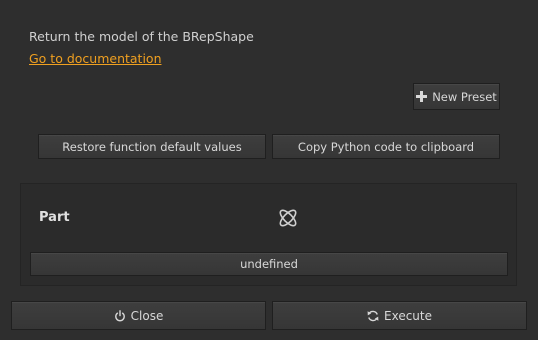 This screenshot has width=538, height=340. What do you see at coordinates (120, 315) in the screenshot?
I see `power-icon` at bounding box center [120, 315].